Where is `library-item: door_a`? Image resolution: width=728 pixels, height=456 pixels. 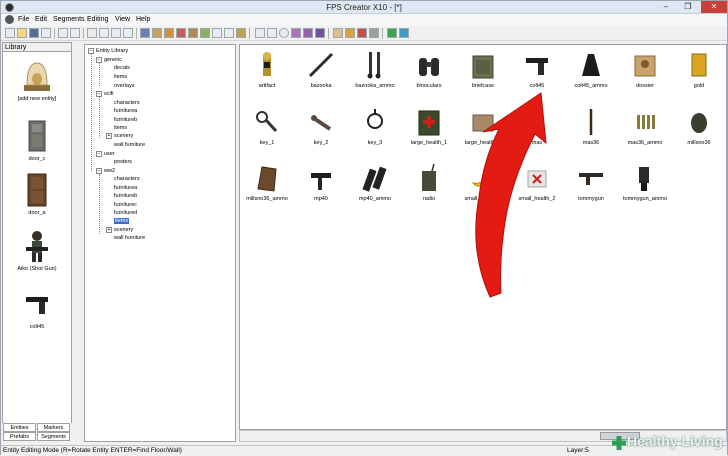
library-item: door_a is located at coordinates (37, 194).